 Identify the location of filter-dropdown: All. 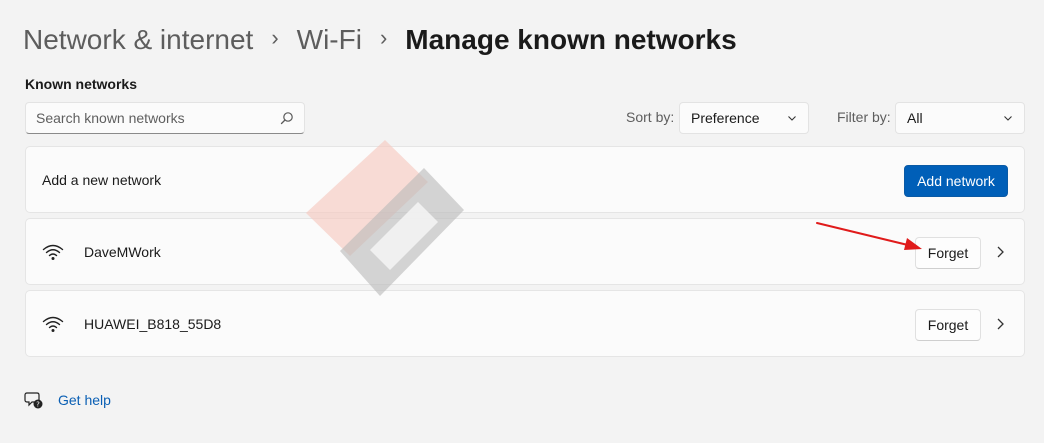
(960, 118).